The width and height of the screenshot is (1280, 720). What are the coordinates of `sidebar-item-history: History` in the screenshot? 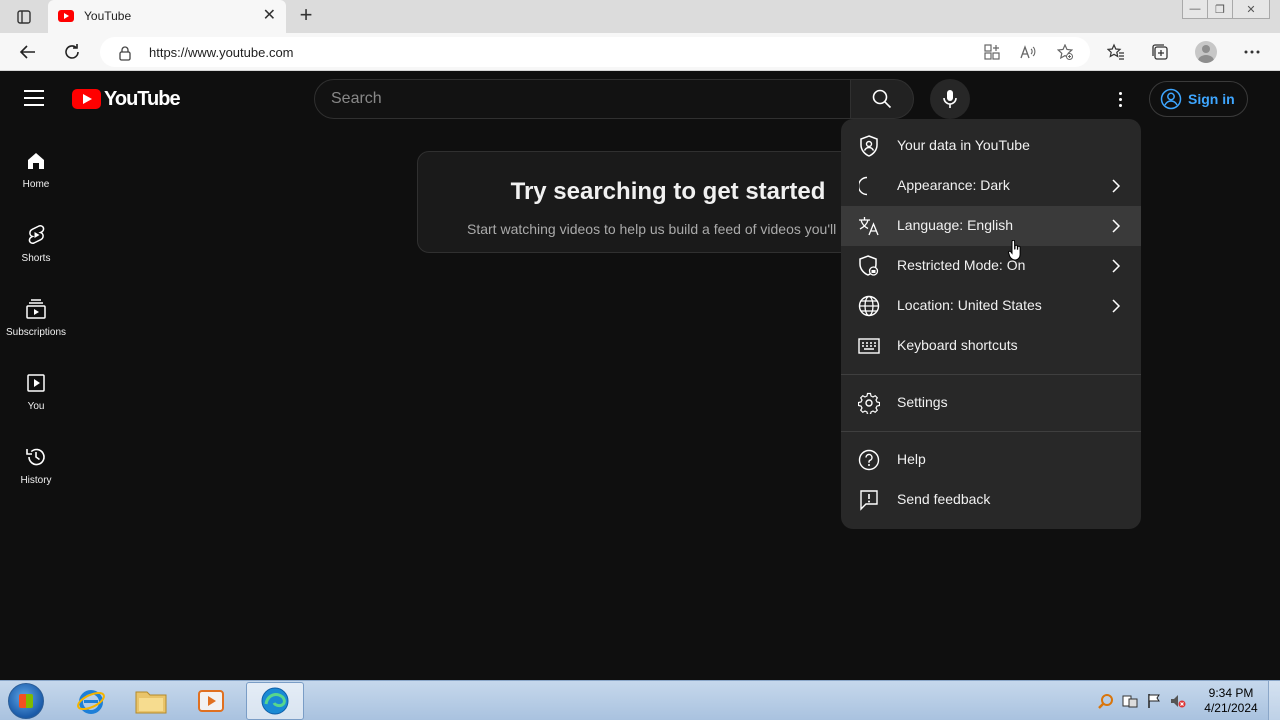 It's located at (36, 460).